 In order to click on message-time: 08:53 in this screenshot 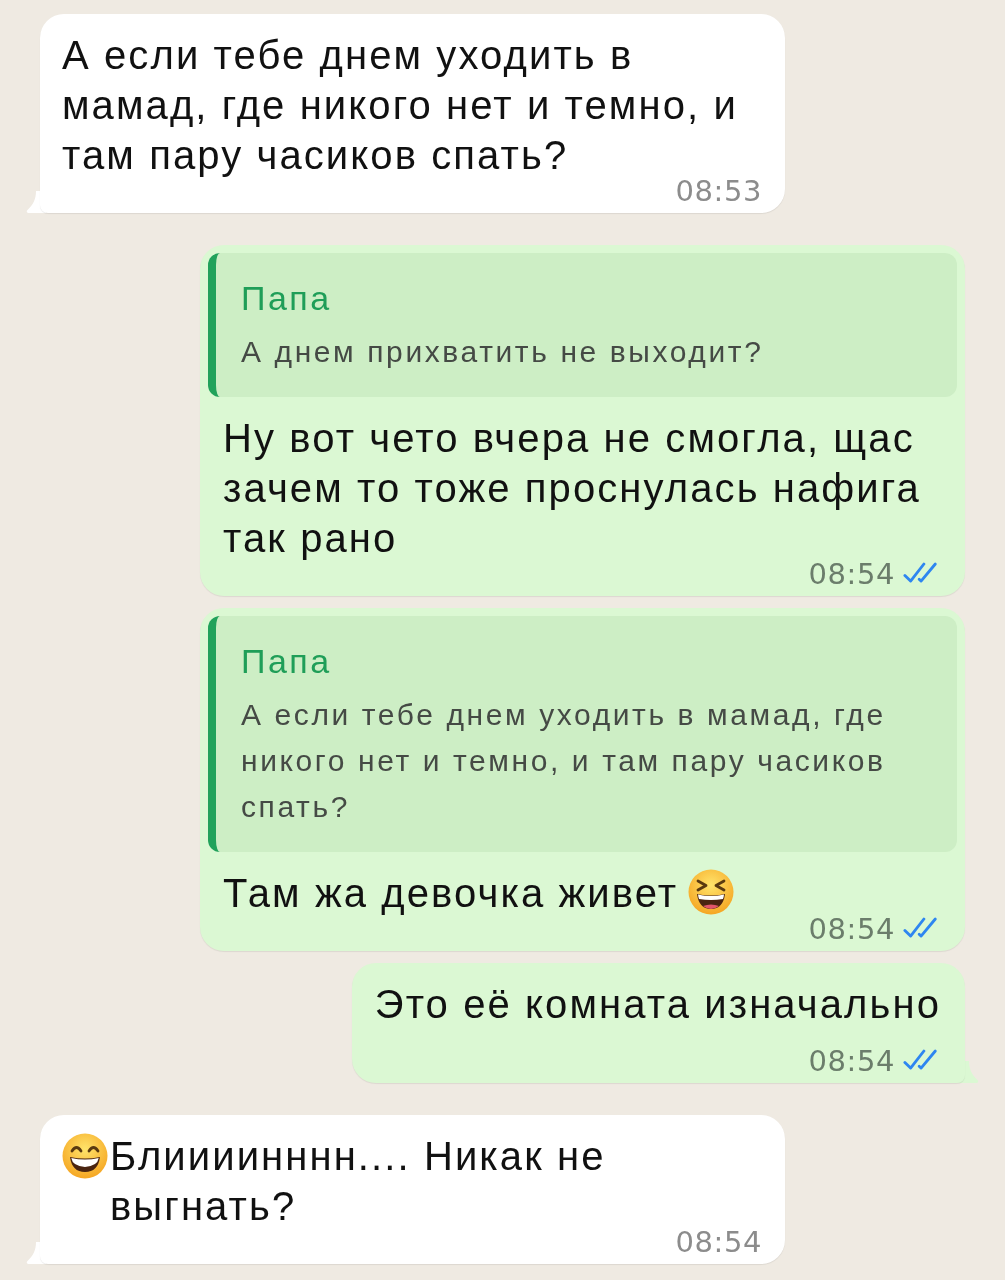, I will do `click(718, 190)`.